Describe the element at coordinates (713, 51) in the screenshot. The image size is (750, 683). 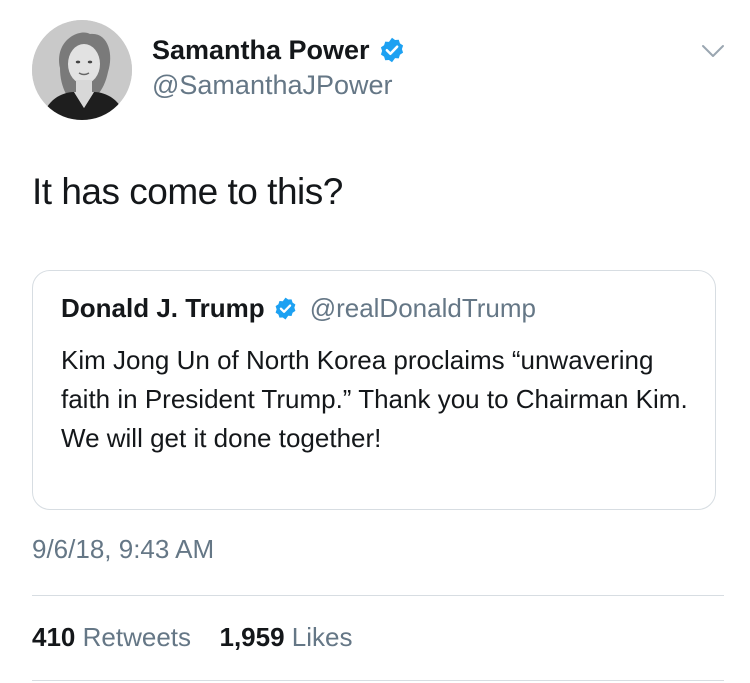
I see `chevron-down-icon` at that location.